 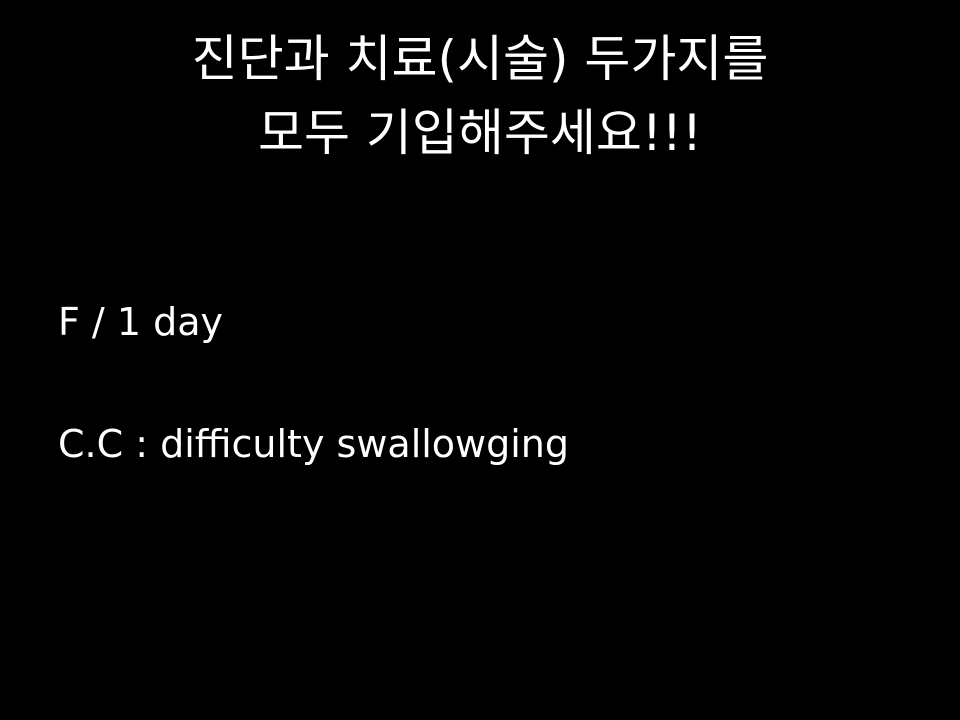 I want to click on slide-title-line-2: 모두 기입해주세요!!!, so click(x=480, y=133).